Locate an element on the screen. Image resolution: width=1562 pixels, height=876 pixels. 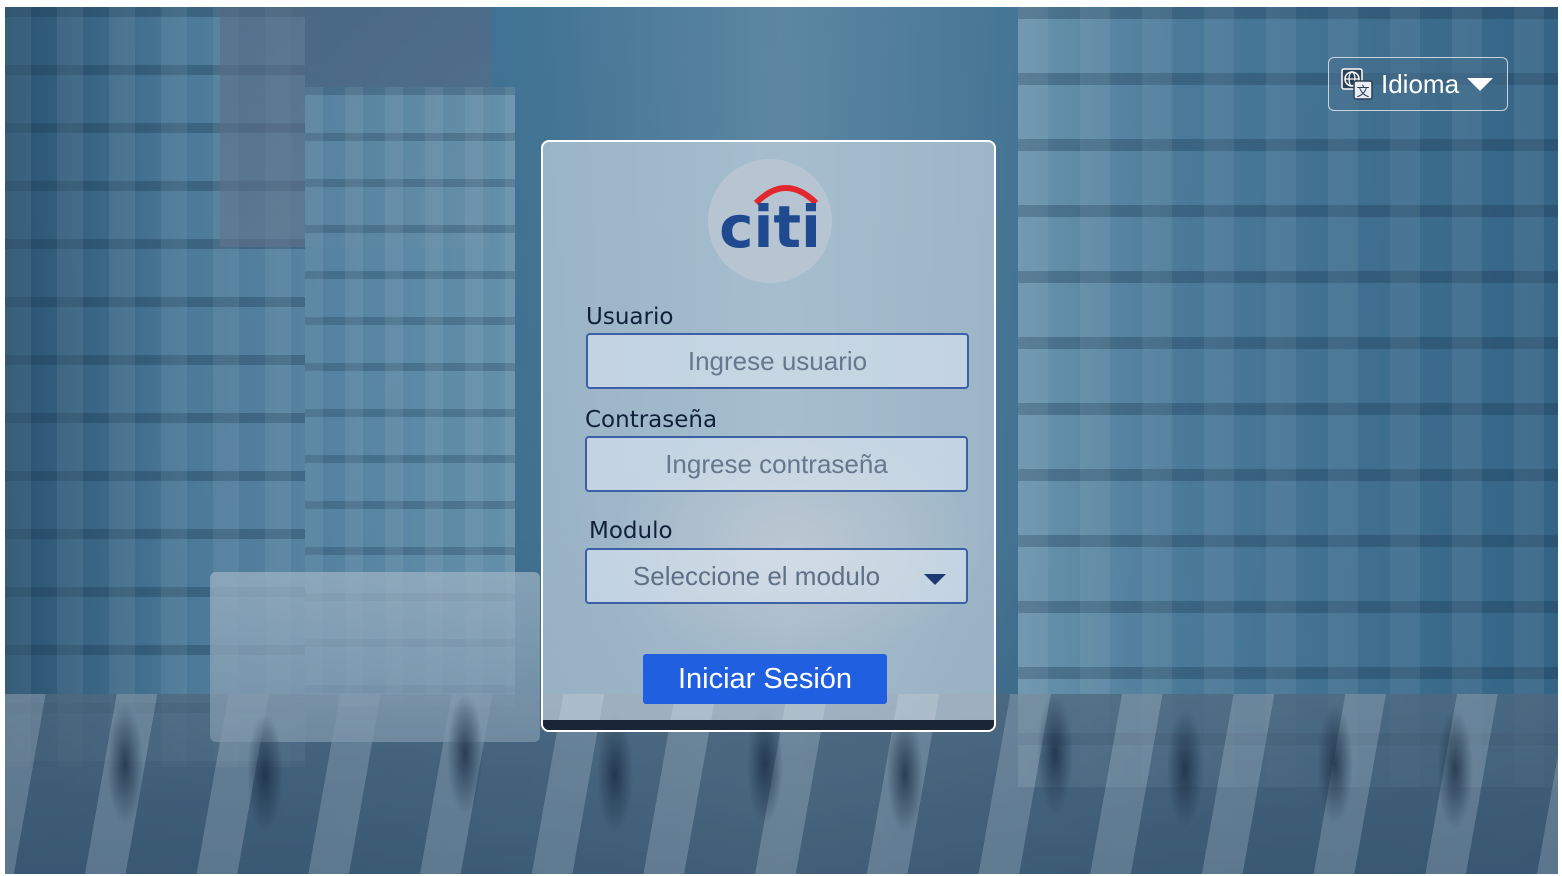
module-select: Seleccione el modulo is located at coordinates (776, 576).